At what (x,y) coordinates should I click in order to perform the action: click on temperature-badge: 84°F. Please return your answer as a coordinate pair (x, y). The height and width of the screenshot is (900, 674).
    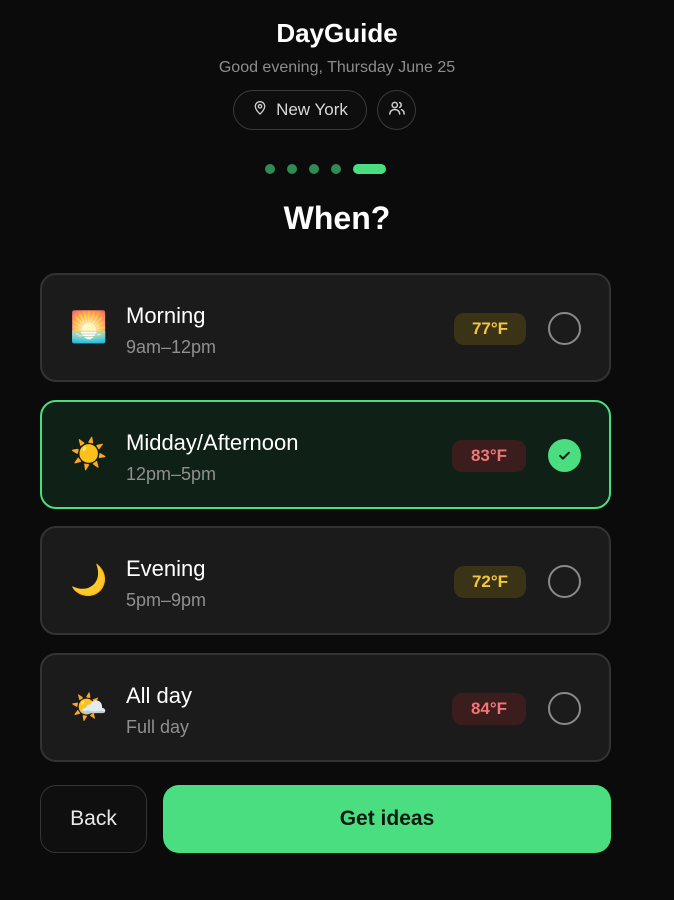
    Looking at the image, I should click on (489, 709).